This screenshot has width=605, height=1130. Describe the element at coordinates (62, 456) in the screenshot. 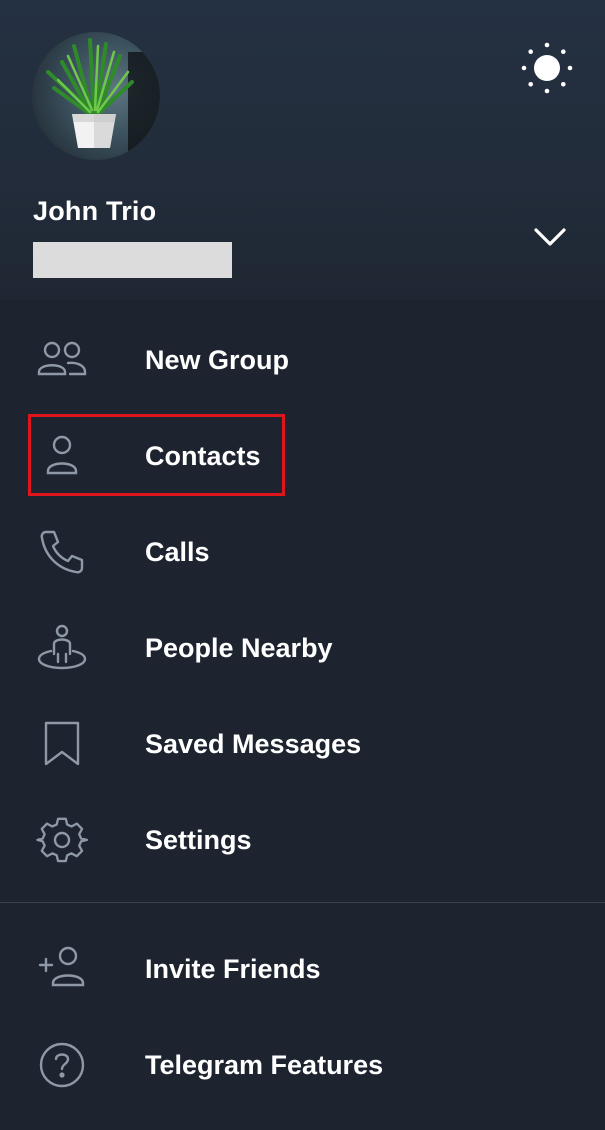

I see `person-icon` at that location.